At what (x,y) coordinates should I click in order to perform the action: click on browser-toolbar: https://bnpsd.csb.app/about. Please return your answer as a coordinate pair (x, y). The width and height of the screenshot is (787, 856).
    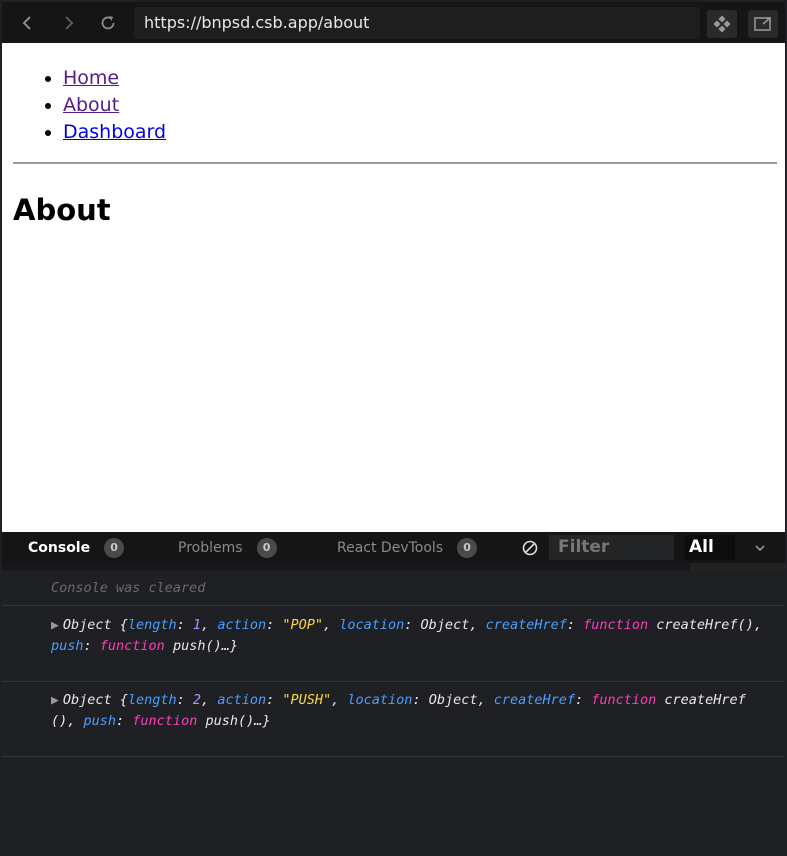
    Looking at the image, I should click on (393, 22).